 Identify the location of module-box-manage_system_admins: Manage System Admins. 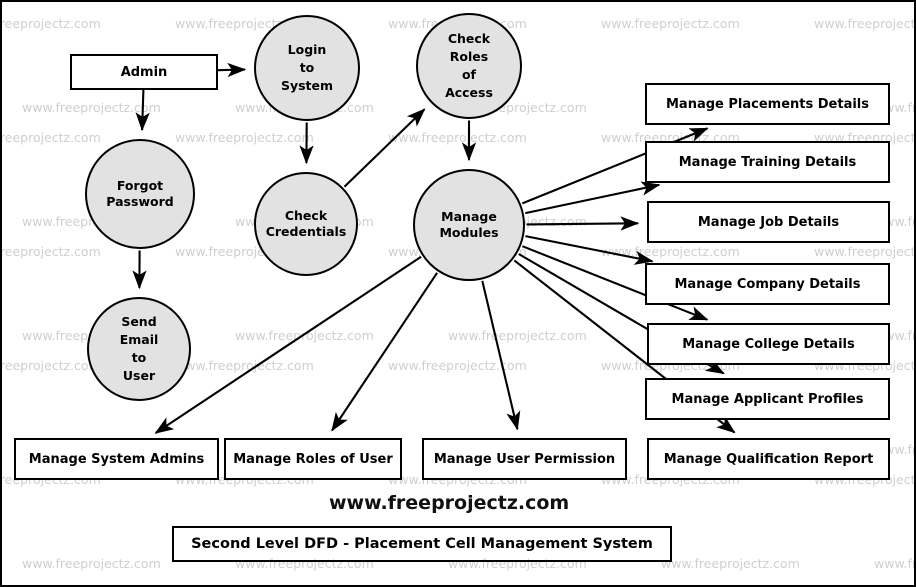
(116, 459).